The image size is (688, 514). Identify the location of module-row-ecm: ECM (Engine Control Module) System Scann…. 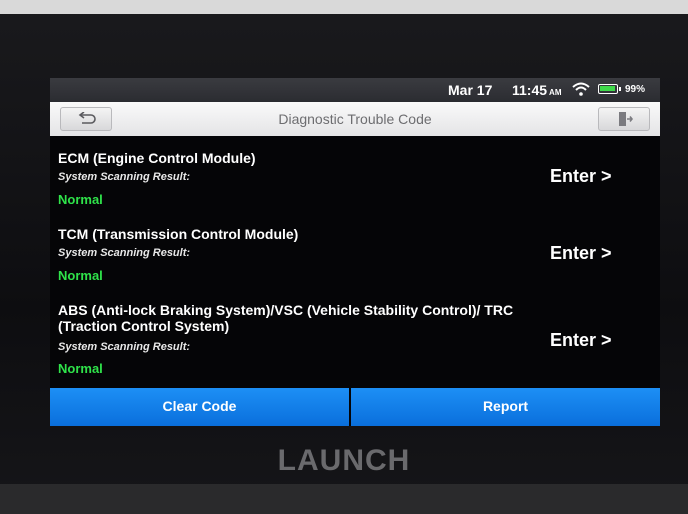
(355, 176).